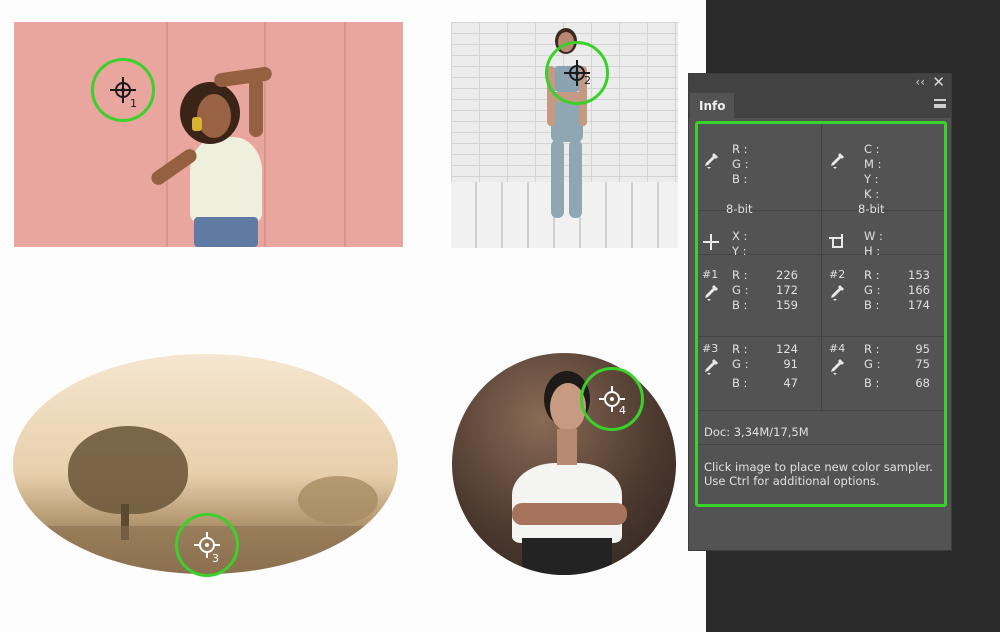 The height and width of the screenshot is (632, 1000). Describe the element at coordinates (872, 194) in the screenshot. I see `cmyk-k-label: K :` at that location.